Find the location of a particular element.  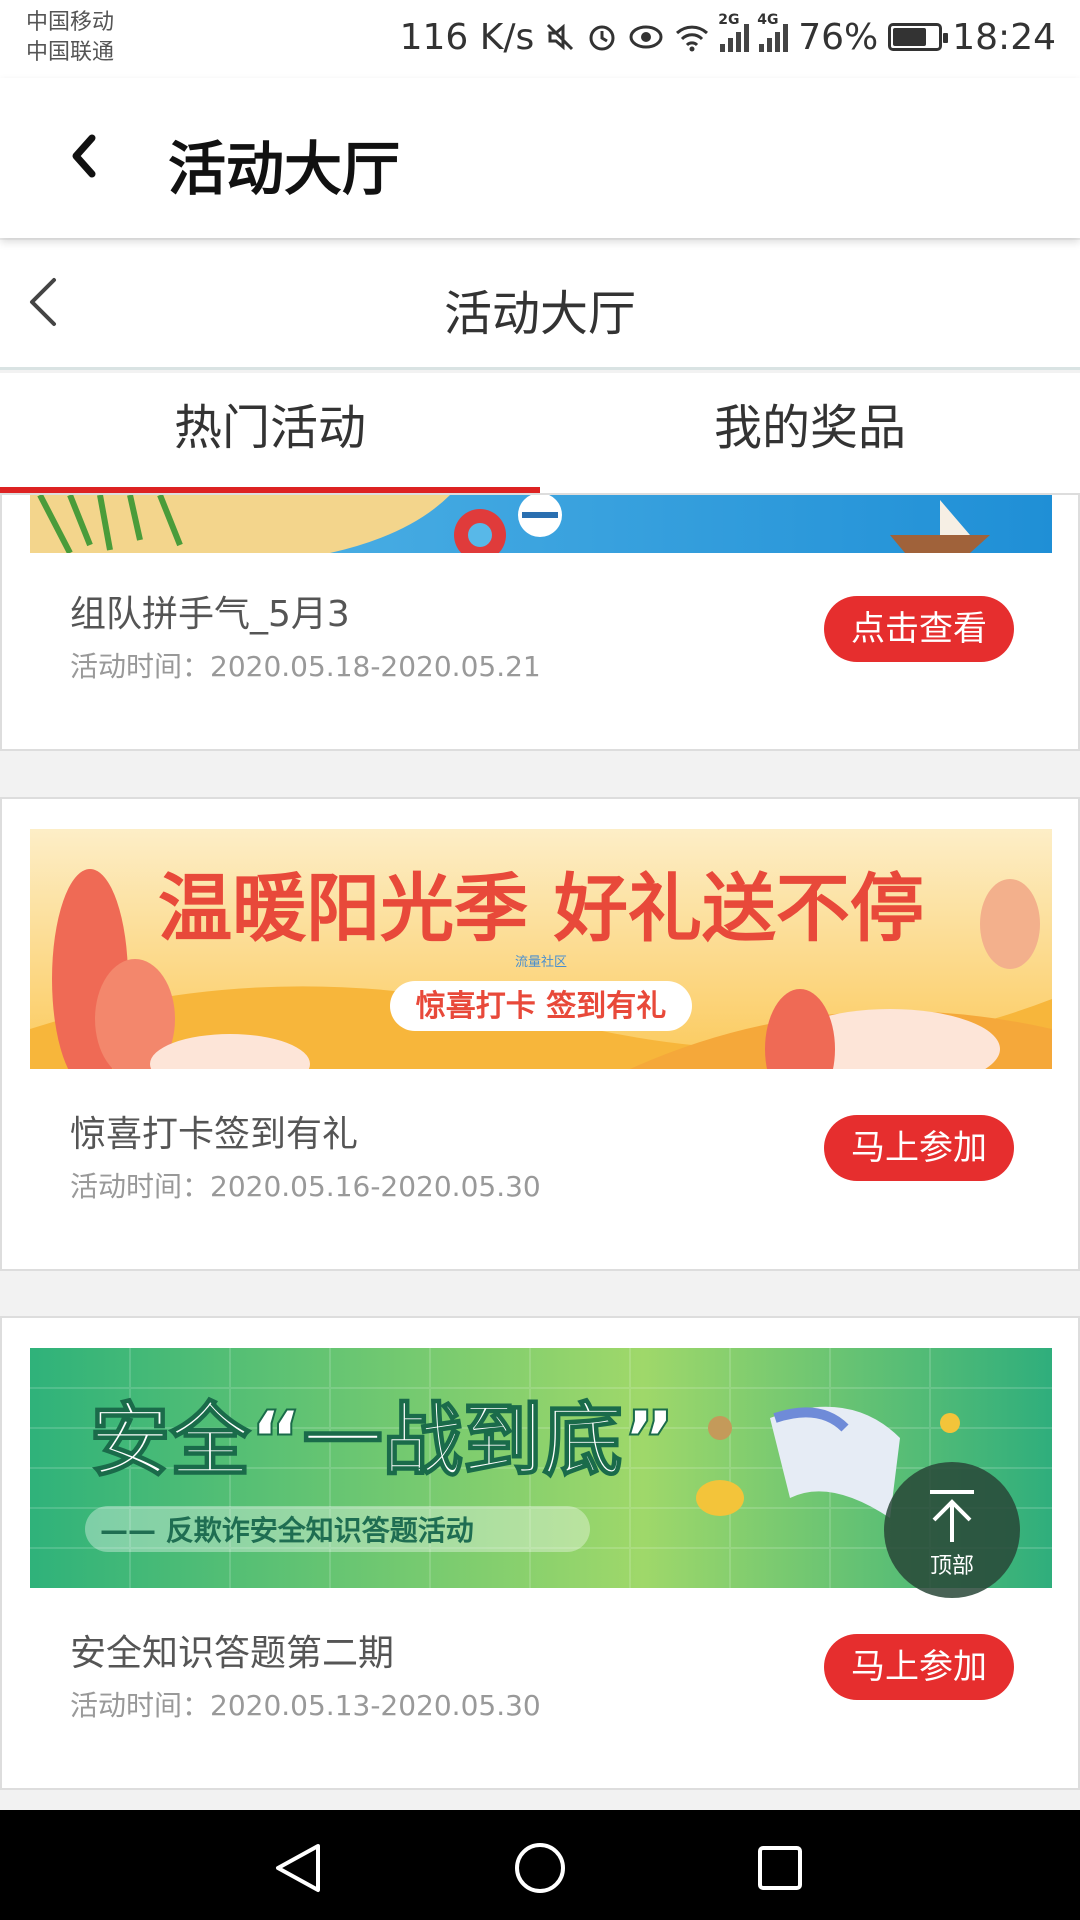

banner-headline: 温暖阳光季 好礼送不停 is located at coordinates (541, 909).